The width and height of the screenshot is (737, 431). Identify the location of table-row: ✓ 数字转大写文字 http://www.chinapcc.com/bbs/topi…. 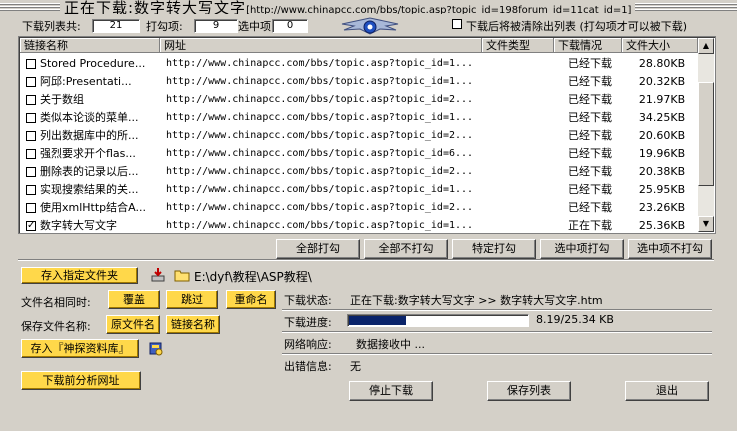
(359, 225).